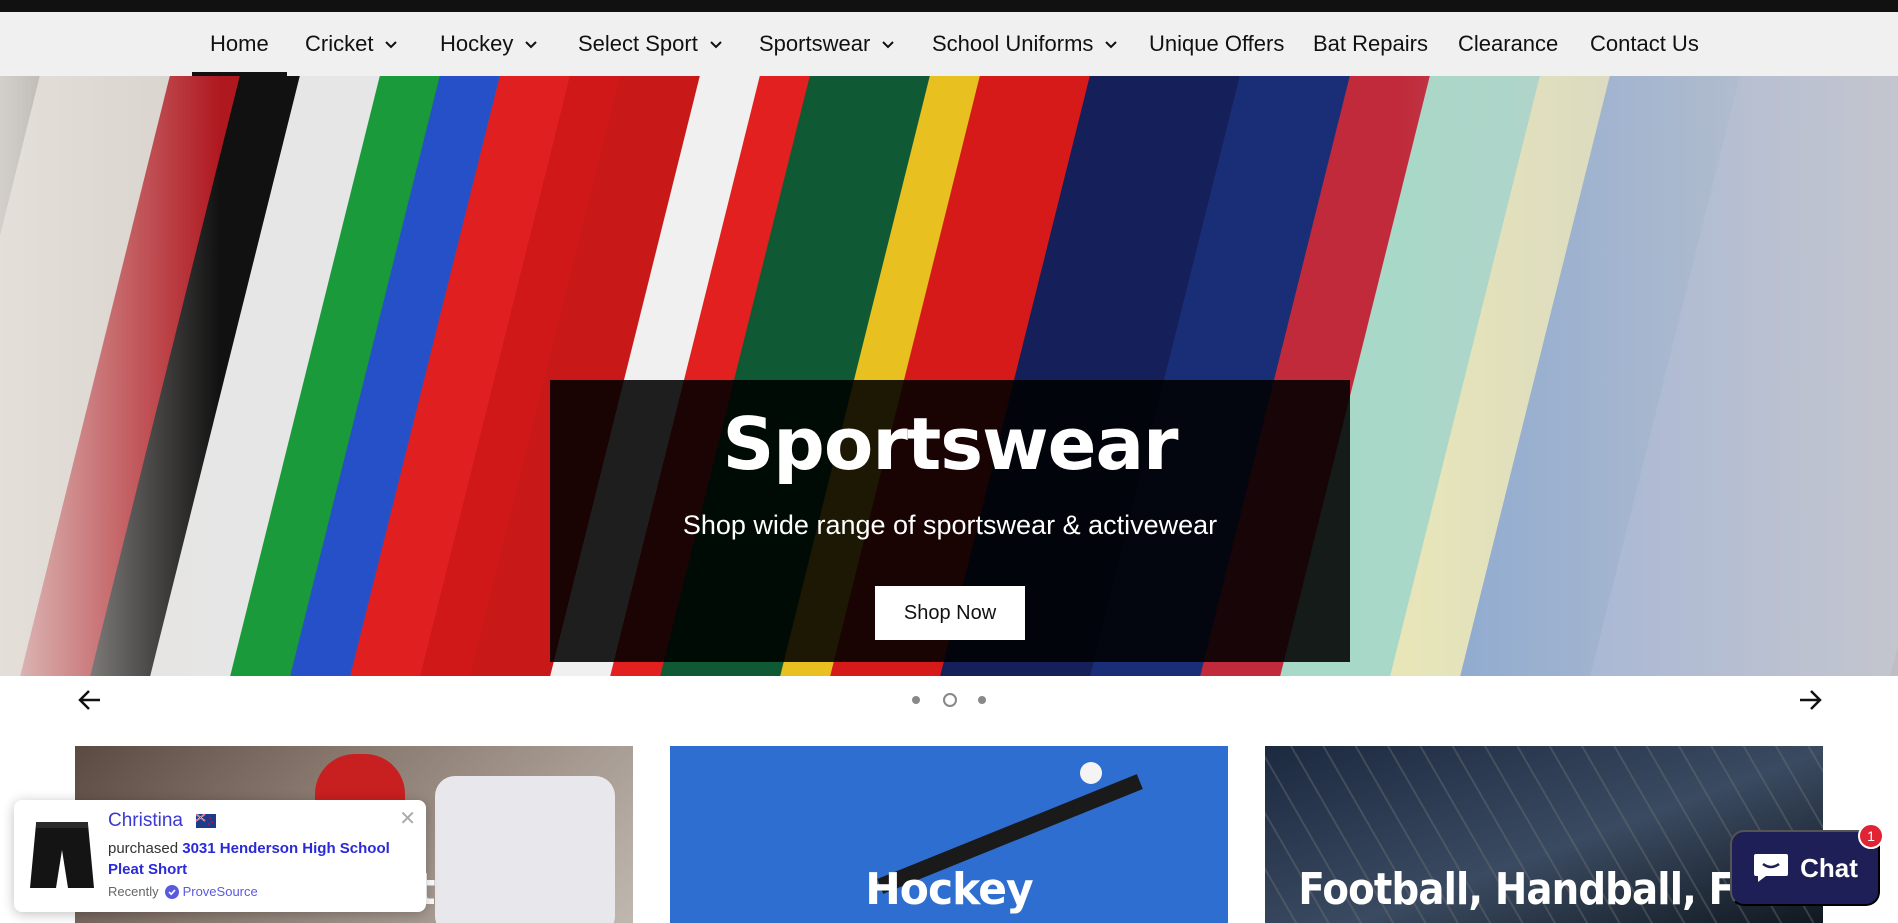 The image size is (1898, 923). I want to click on nav-item-label: Cricket, so click(339, 43).